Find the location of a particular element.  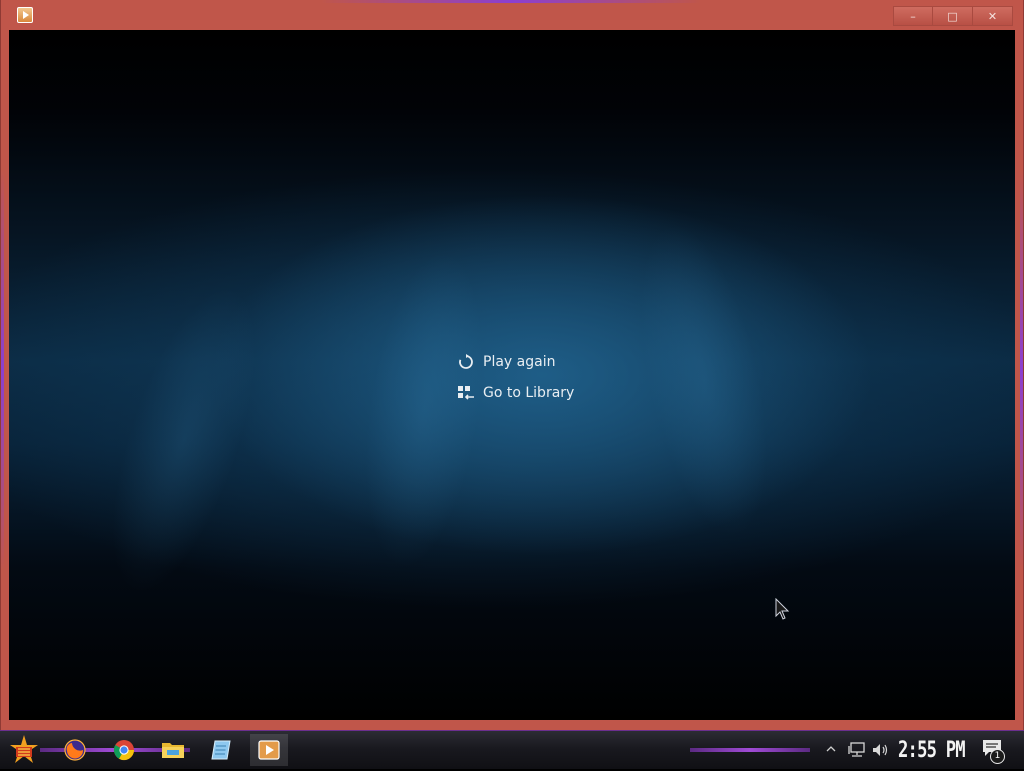

taskbar-accent-line is located at coordinates (750, 750).